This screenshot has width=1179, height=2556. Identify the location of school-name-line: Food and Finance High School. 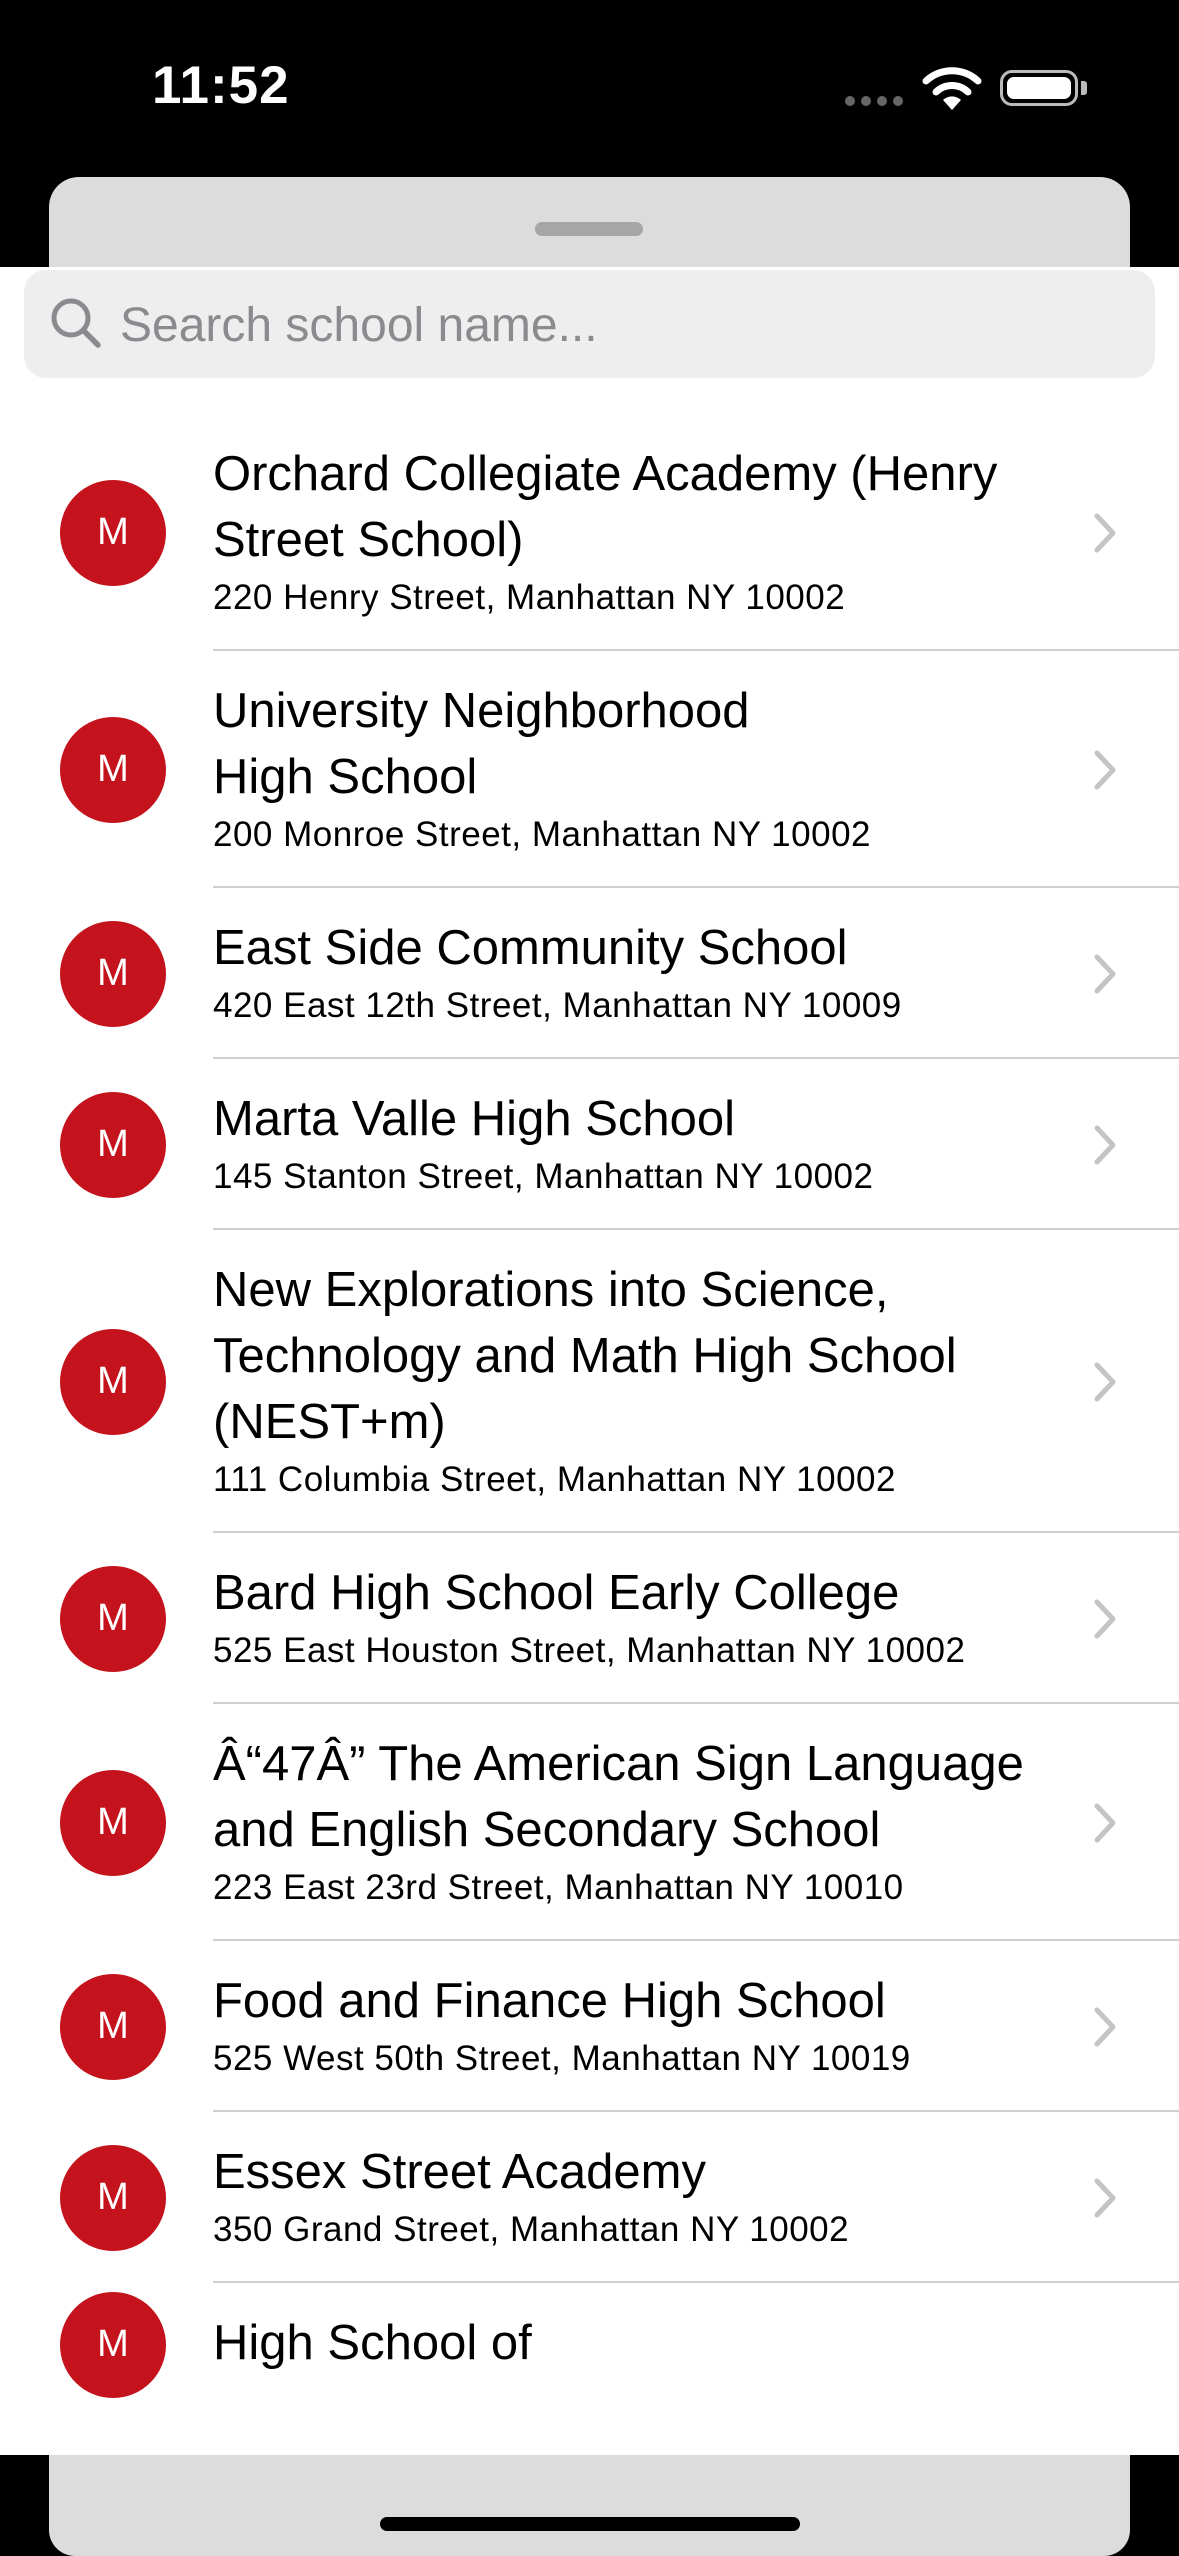
(549, 2001).